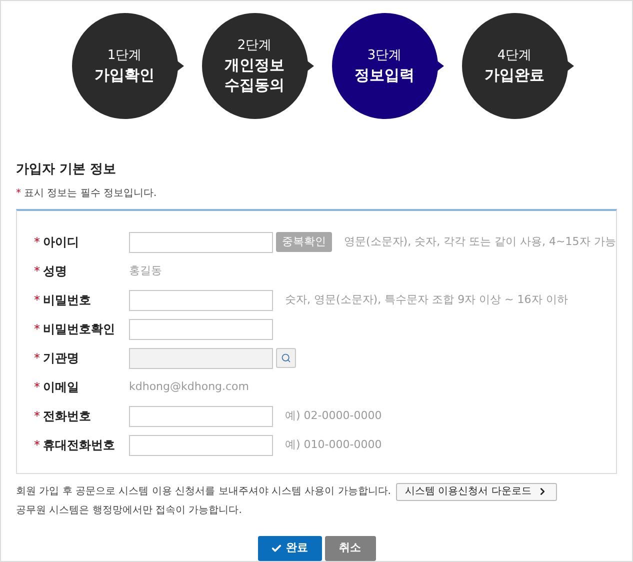 This screenshot has width=633, height=562. Describe the element at coordinates (203, 492) in the screenshot. I see `notice-text: 회원 가입 후 공문으로 시스템 이용 신청서를 보내주셔야 시스템 사용이 가능합니다.` at that location.